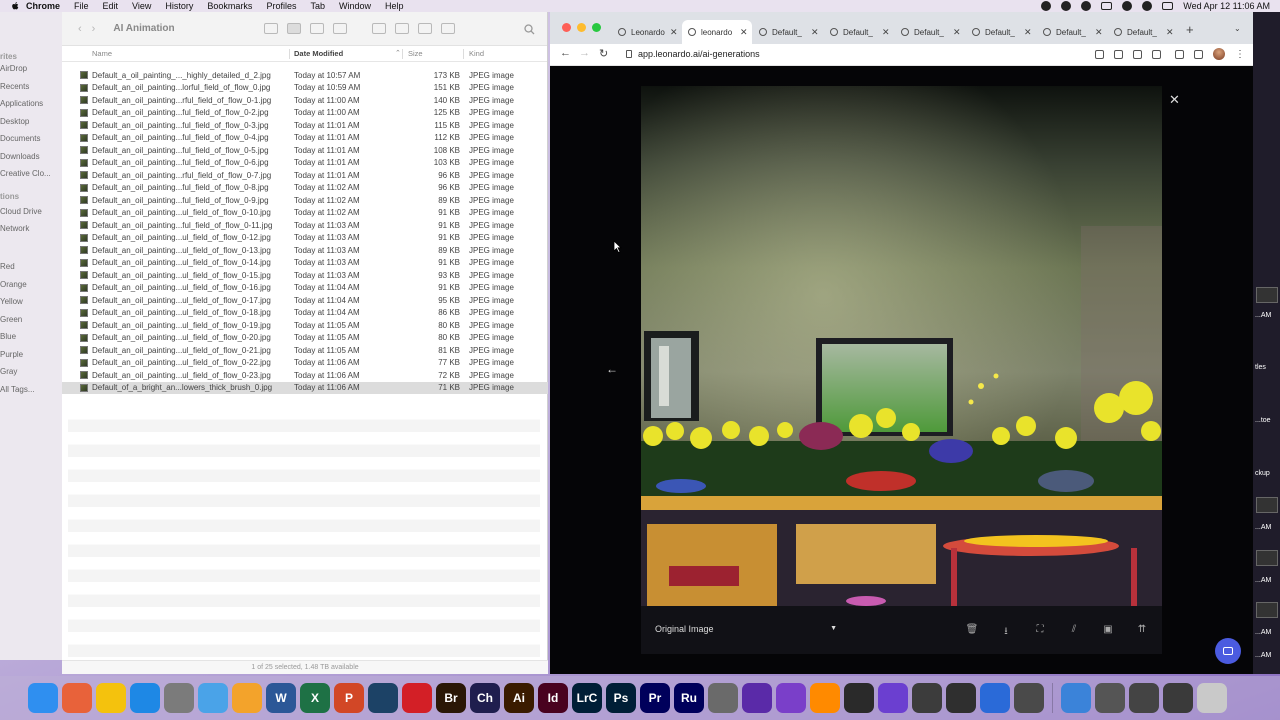 The image size is (1280, 720). I want to click on bookmark-star-icon, so click(1156, 54).